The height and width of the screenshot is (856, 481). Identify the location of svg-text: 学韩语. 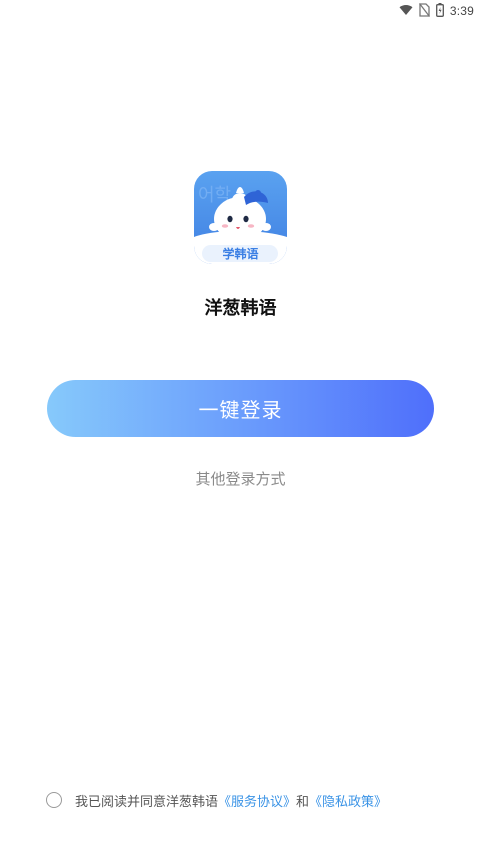
(240, 253).